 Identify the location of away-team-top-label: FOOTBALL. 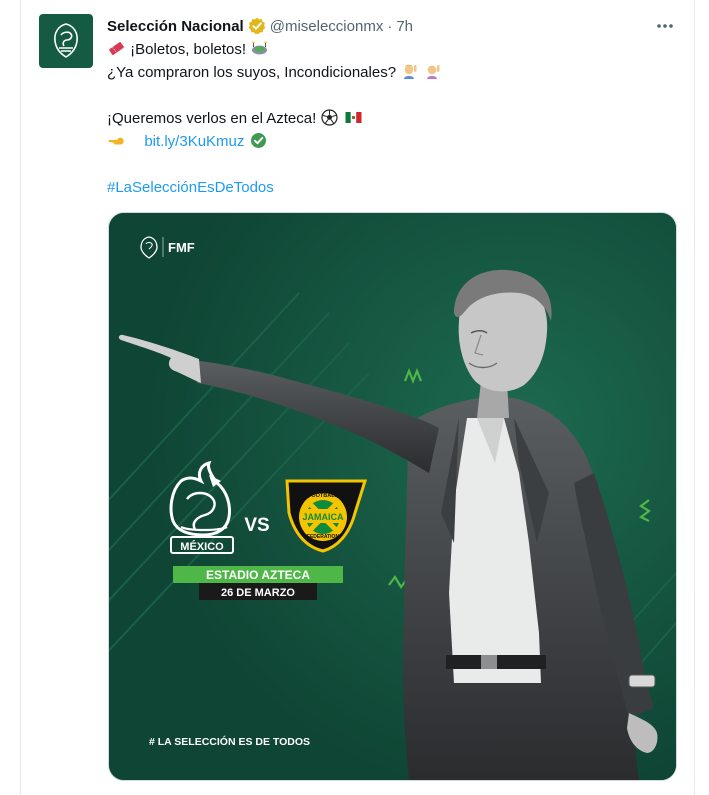
(323, 496).